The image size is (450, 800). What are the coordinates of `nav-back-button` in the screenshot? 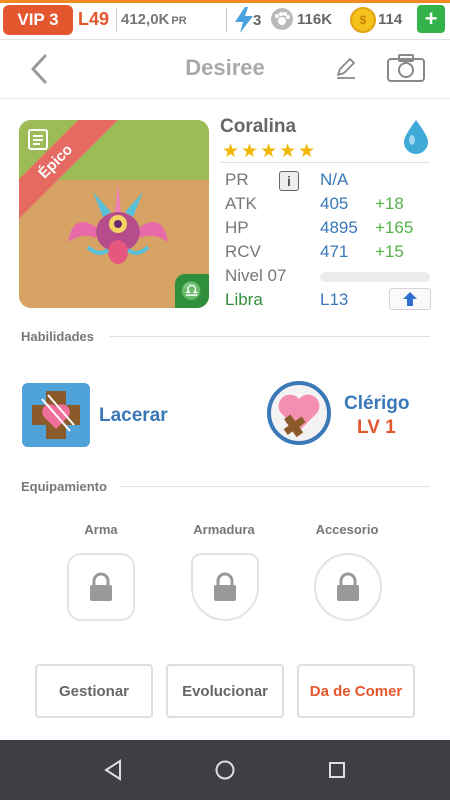 It's located at (113, 770).